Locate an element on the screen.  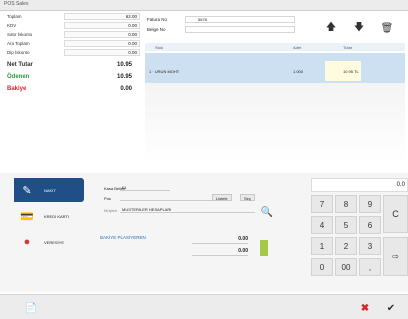
total-row: Toplam 62.00 is located at coordinates (72, 17).